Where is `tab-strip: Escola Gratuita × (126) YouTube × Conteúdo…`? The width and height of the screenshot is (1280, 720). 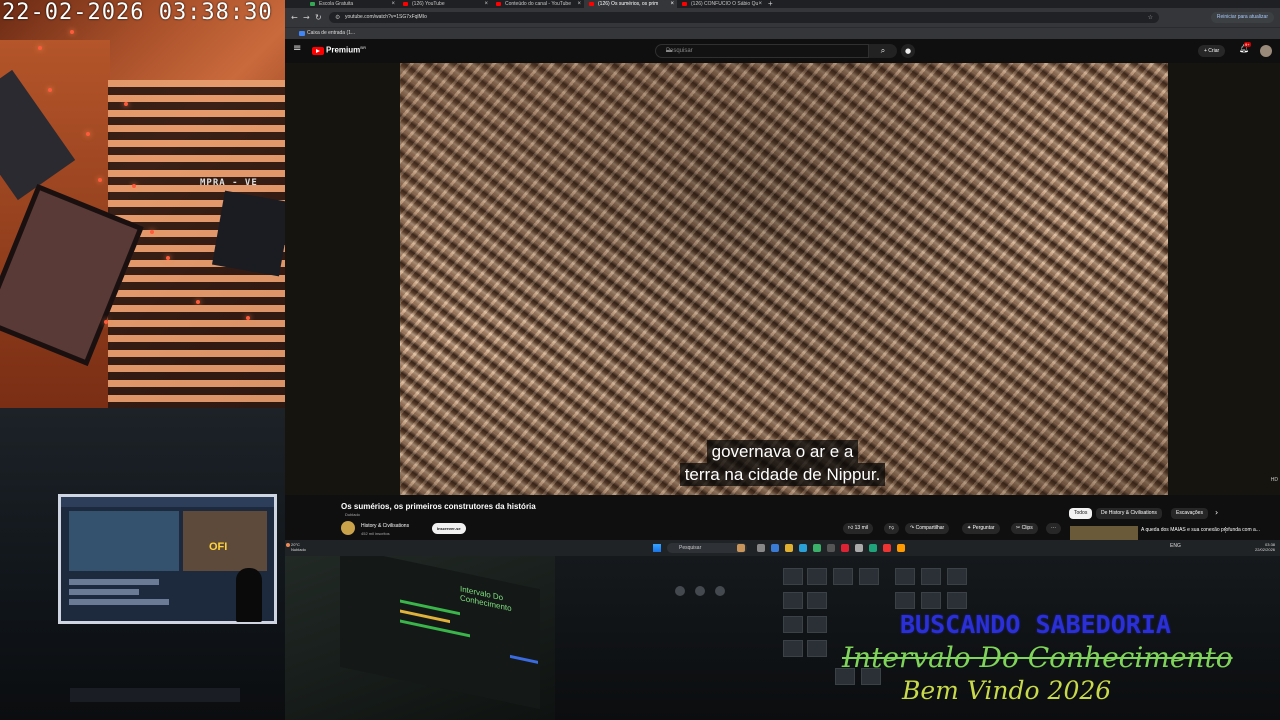 tab-strip: Escola Gratuita × (126) YouTube × Conteúdo… is located at coordinates (782, 4).